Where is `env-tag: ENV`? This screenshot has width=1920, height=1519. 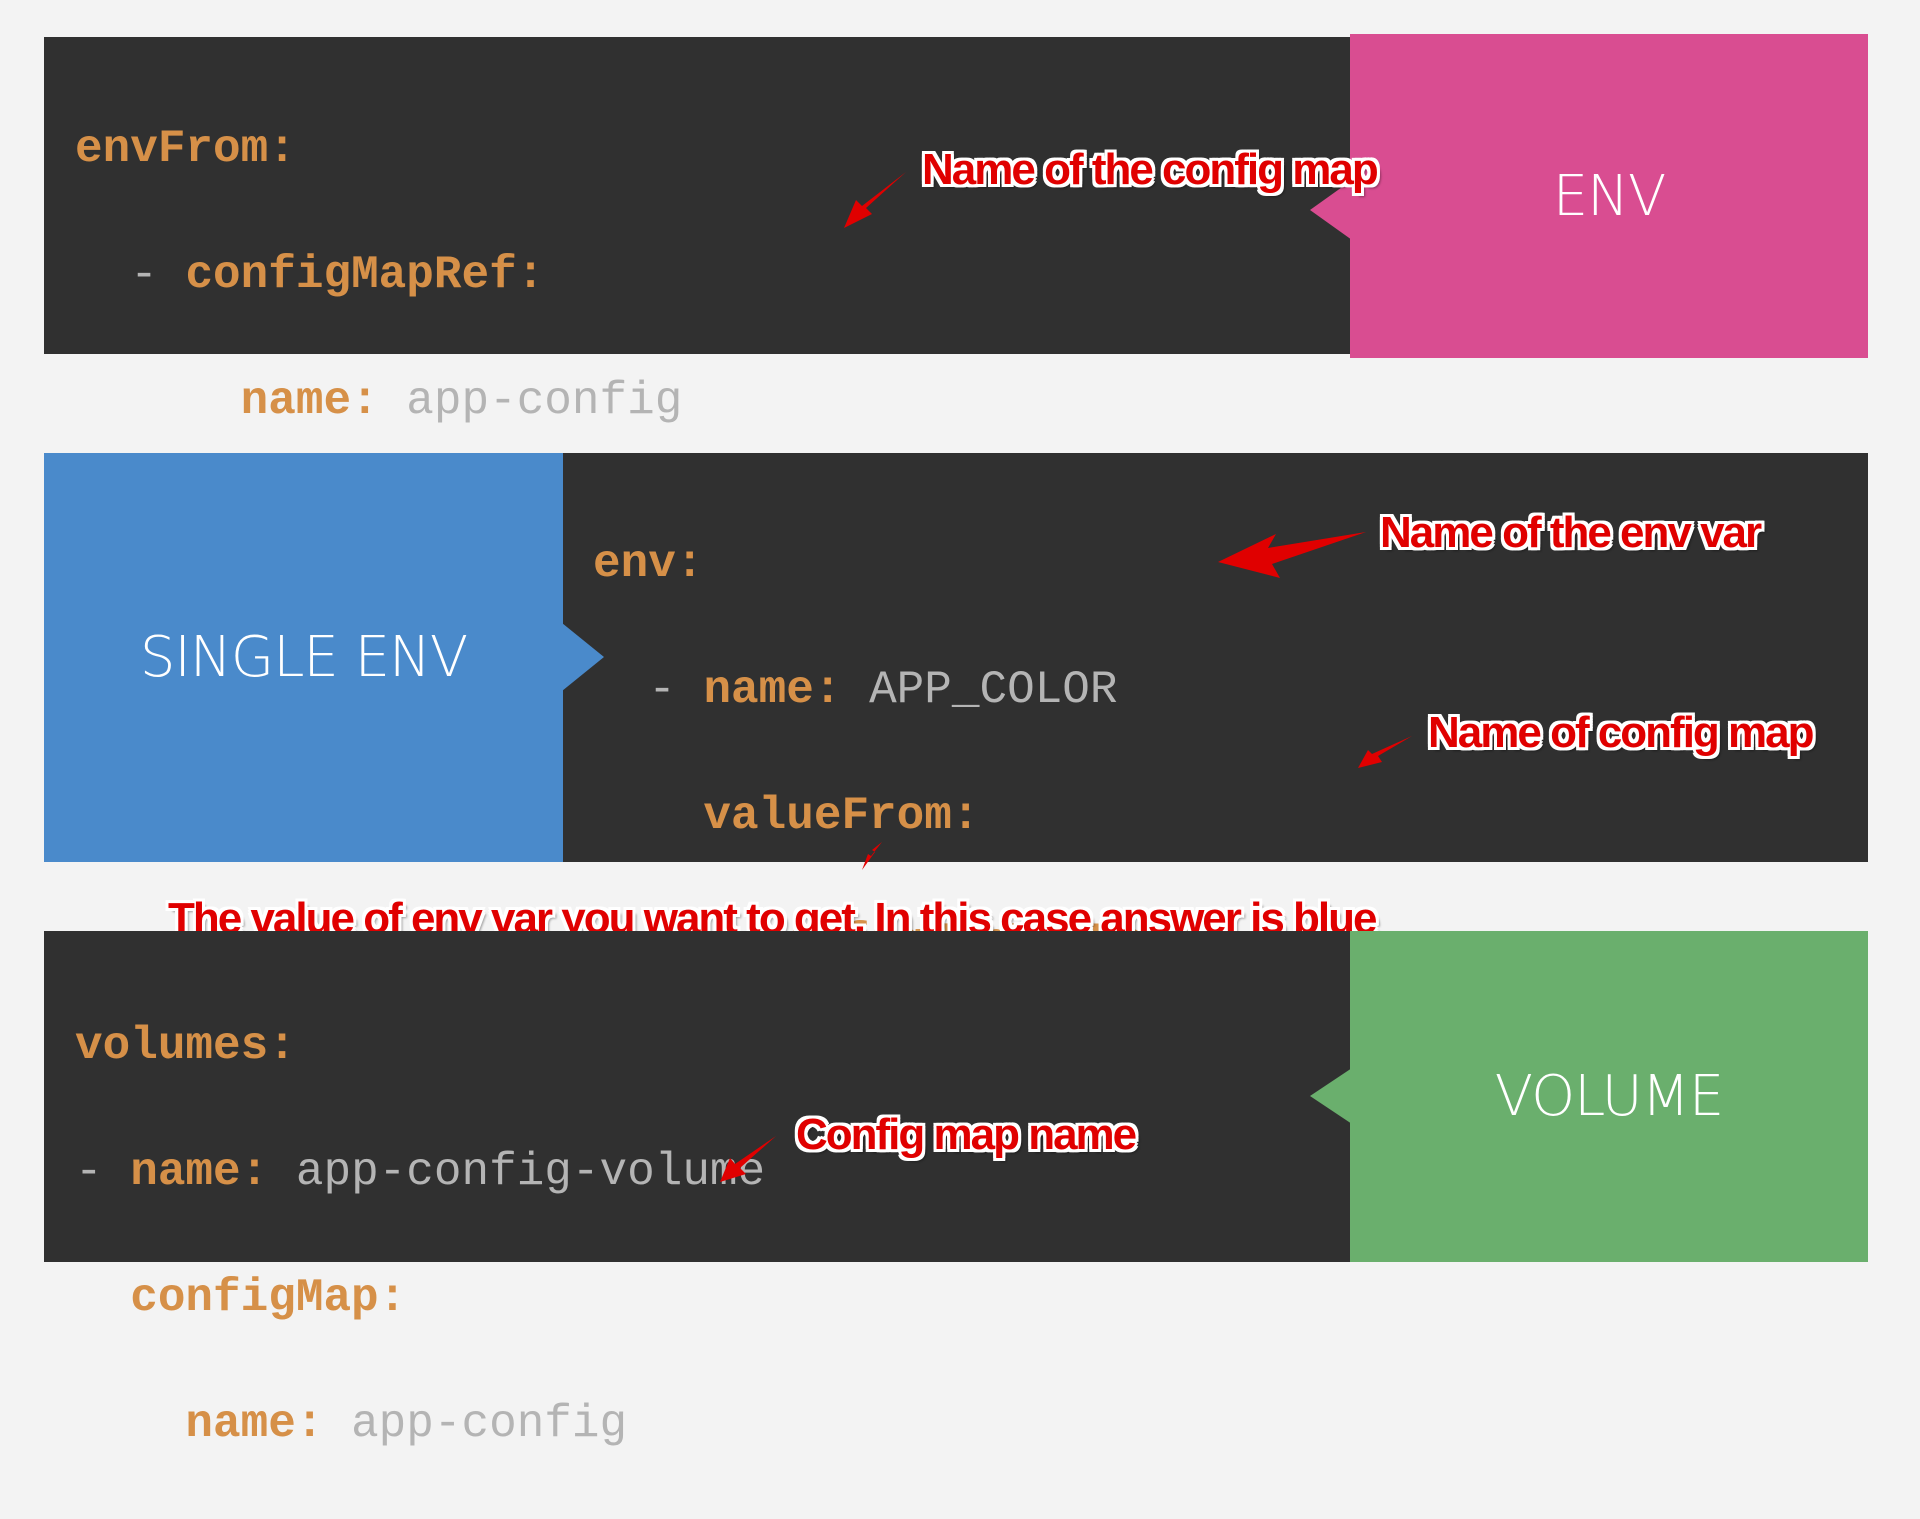
env-tag: ENV is located at coordinates (1609, 196).